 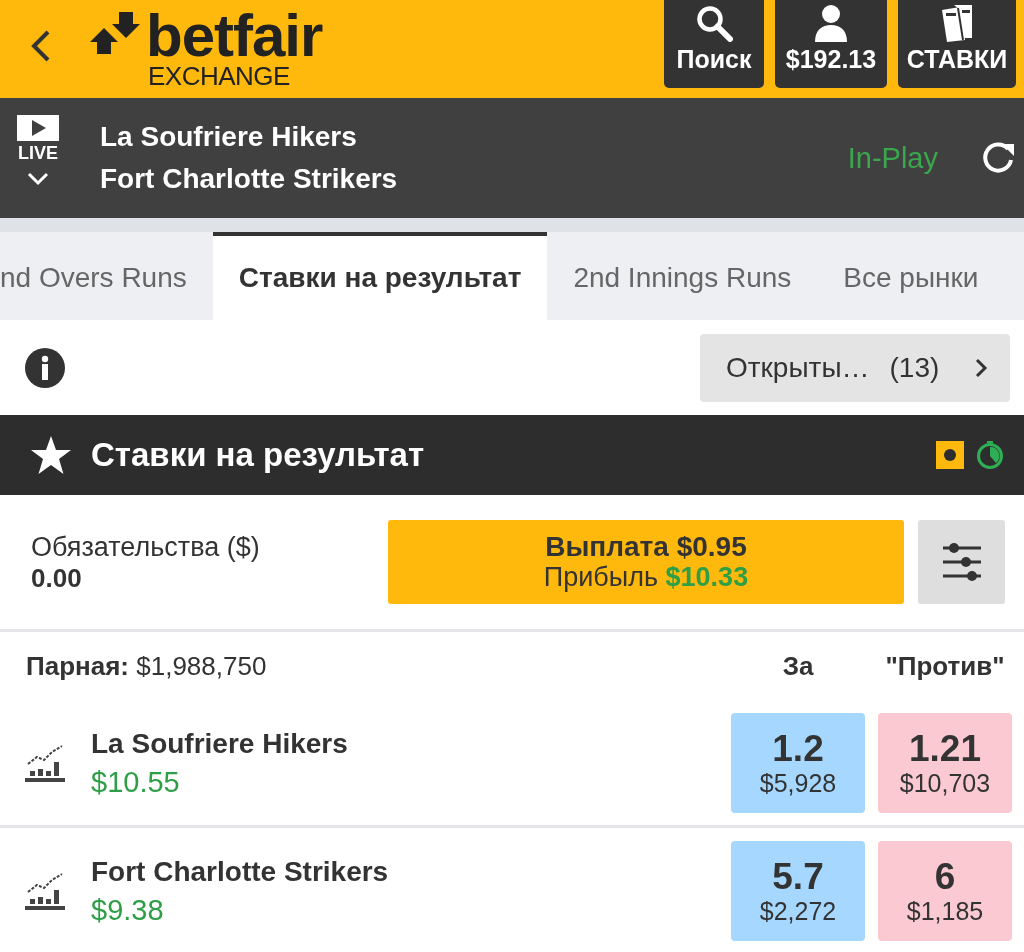 What do you see at coordinates (219, 76) in the screenshot?
I see `logo-subtitle: EXCHANGE` at bounding box center [219, 76].